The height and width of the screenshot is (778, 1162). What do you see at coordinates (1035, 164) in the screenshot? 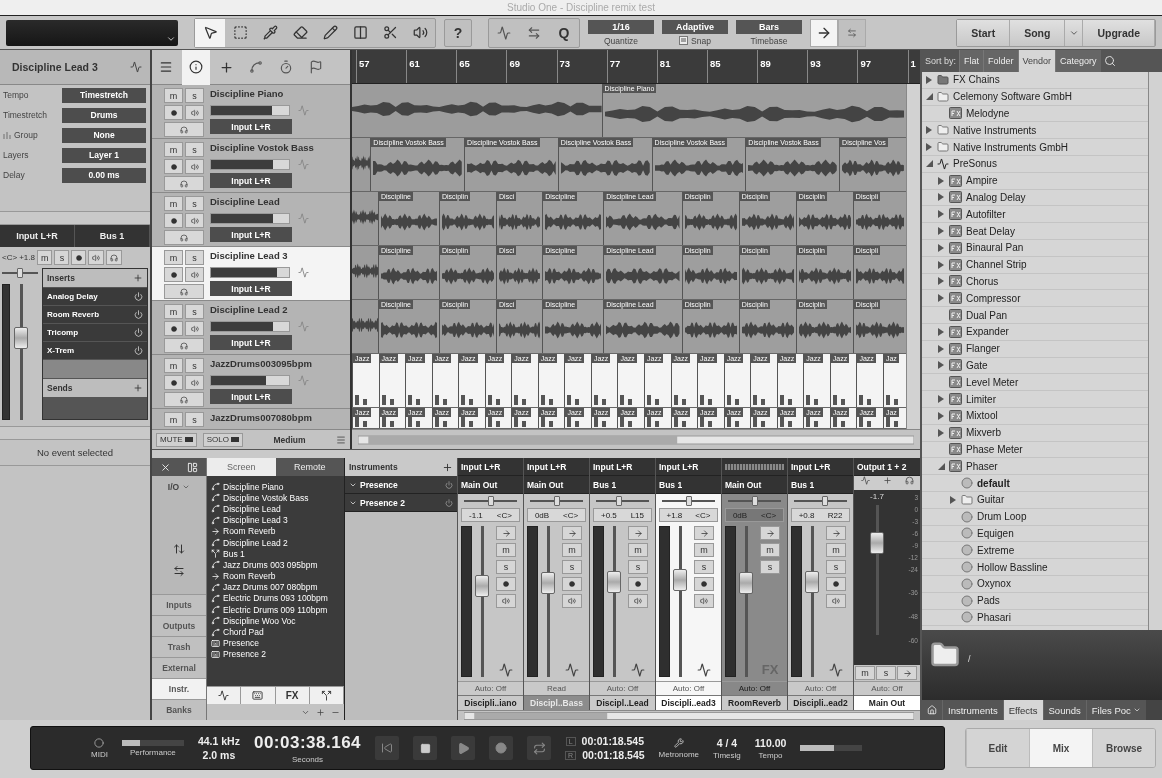
I see `browser-item: PreSonus` at bounding box center [1035, 164].